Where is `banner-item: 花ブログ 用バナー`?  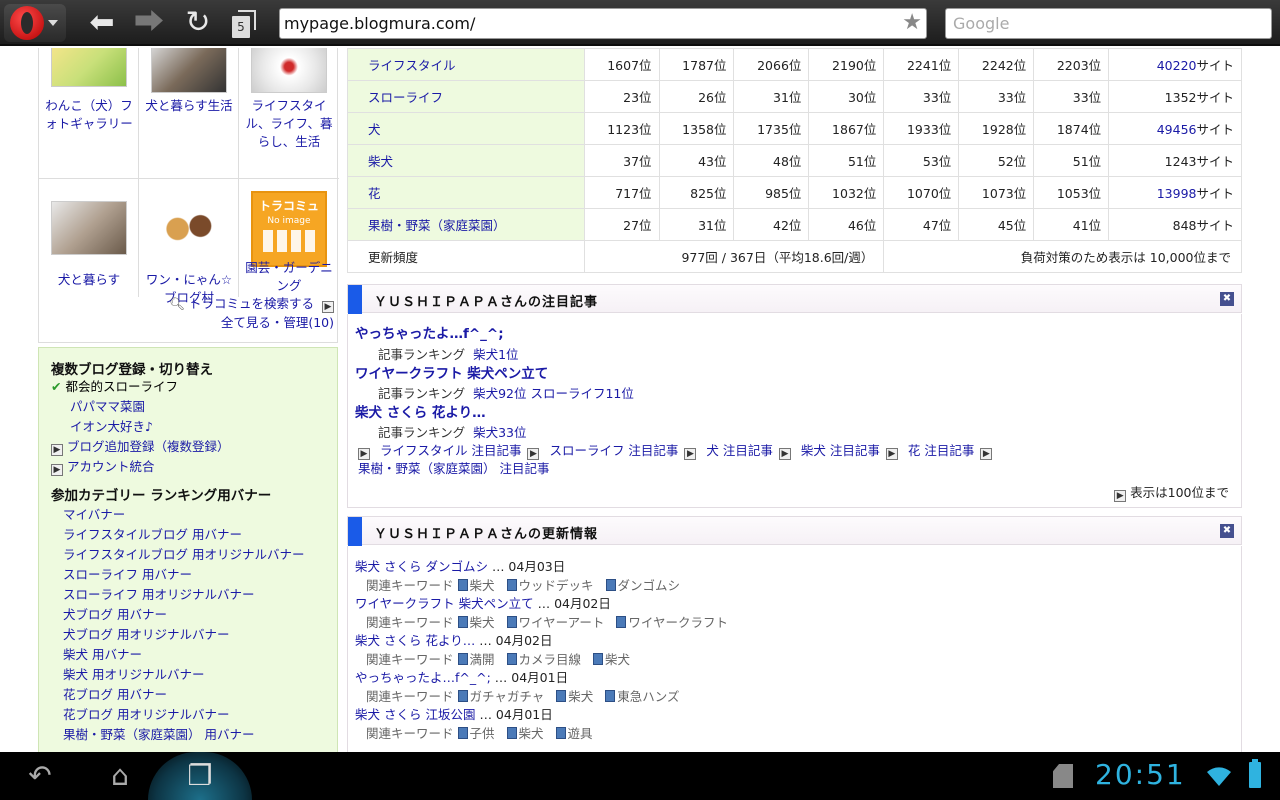 banner-item: 花ブログ 用バナー is located at coordinates (115, 695).